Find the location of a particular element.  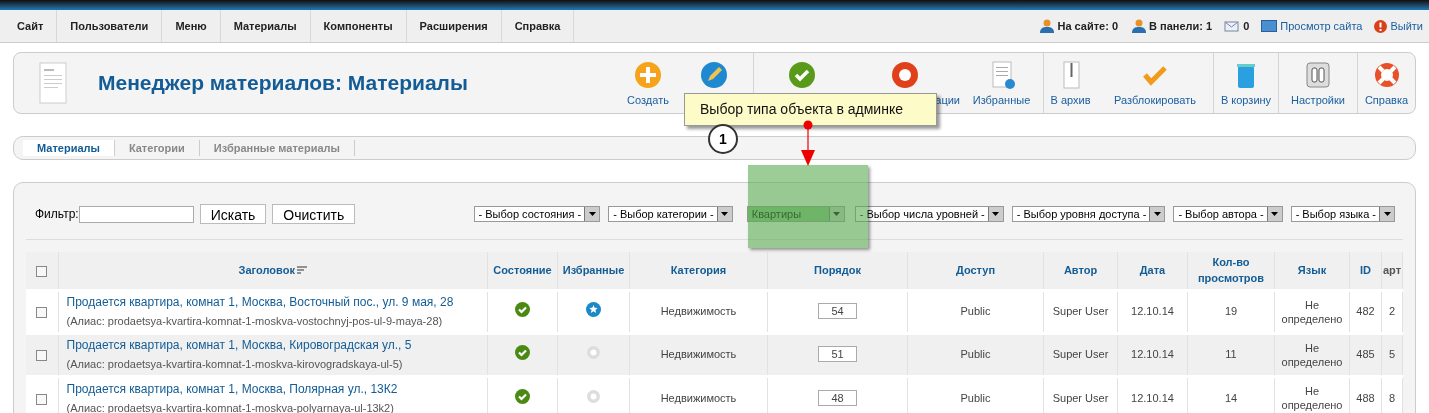

column-header: Дата is located at coordinates (1152, 270).